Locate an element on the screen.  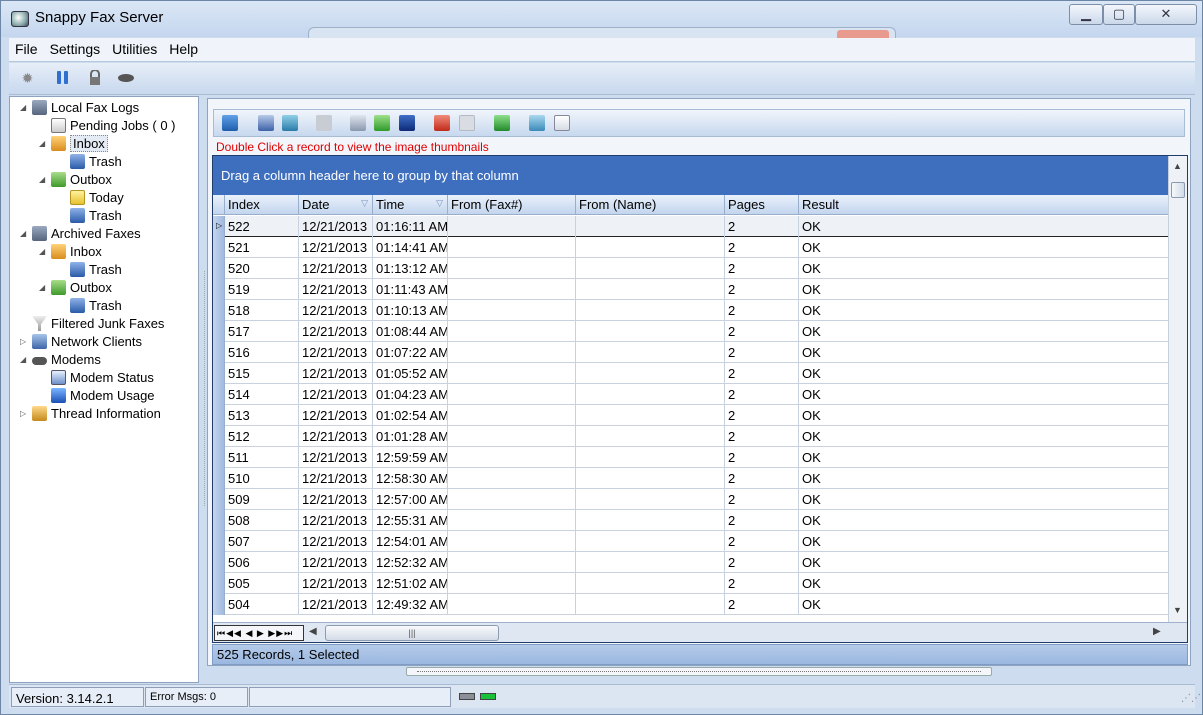
vertical-splitter is located at coordinates (201, 388).